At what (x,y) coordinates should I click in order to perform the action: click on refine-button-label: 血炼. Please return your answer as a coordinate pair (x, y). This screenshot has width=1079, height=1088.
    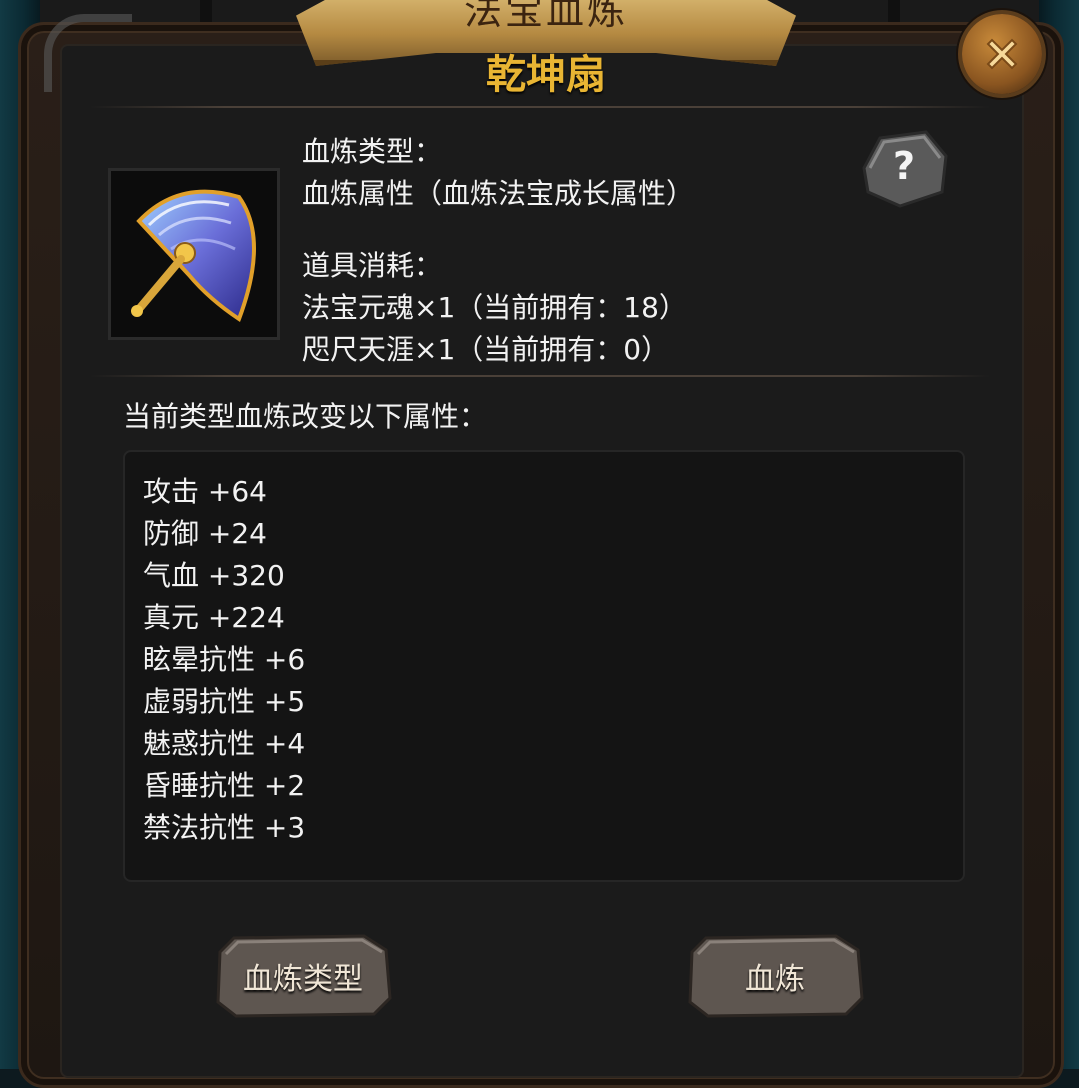
    Looking at the image, I should click on (775, 979).